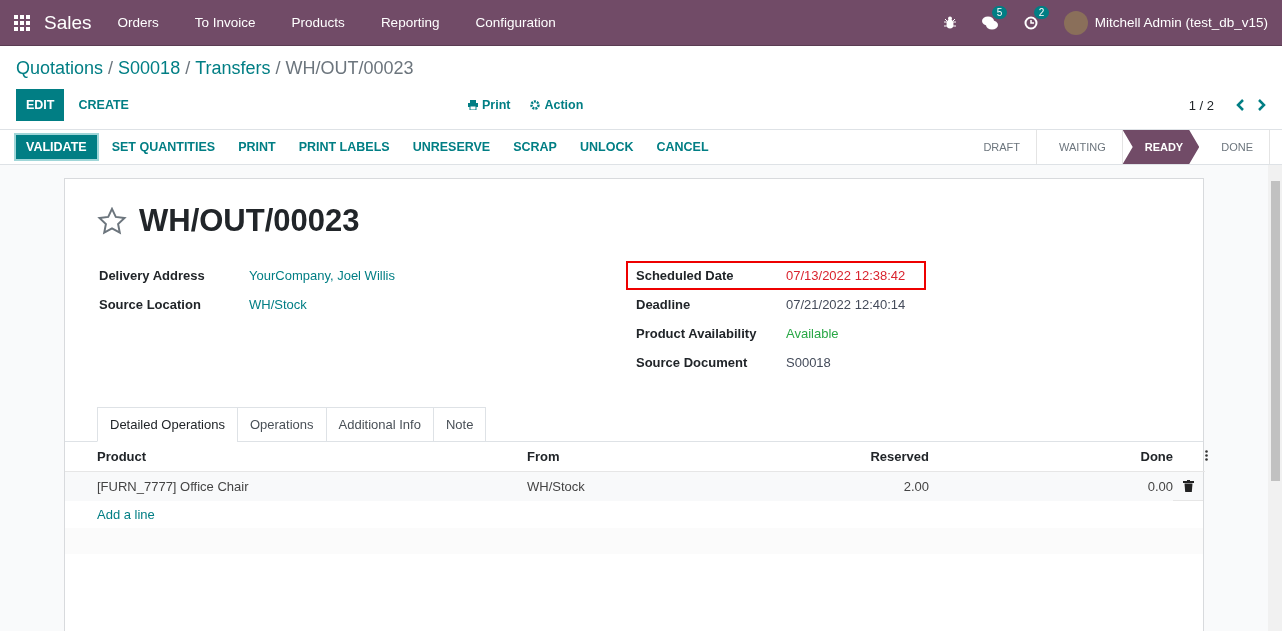  I want to click on app-name: Sales, so click(68, 22).